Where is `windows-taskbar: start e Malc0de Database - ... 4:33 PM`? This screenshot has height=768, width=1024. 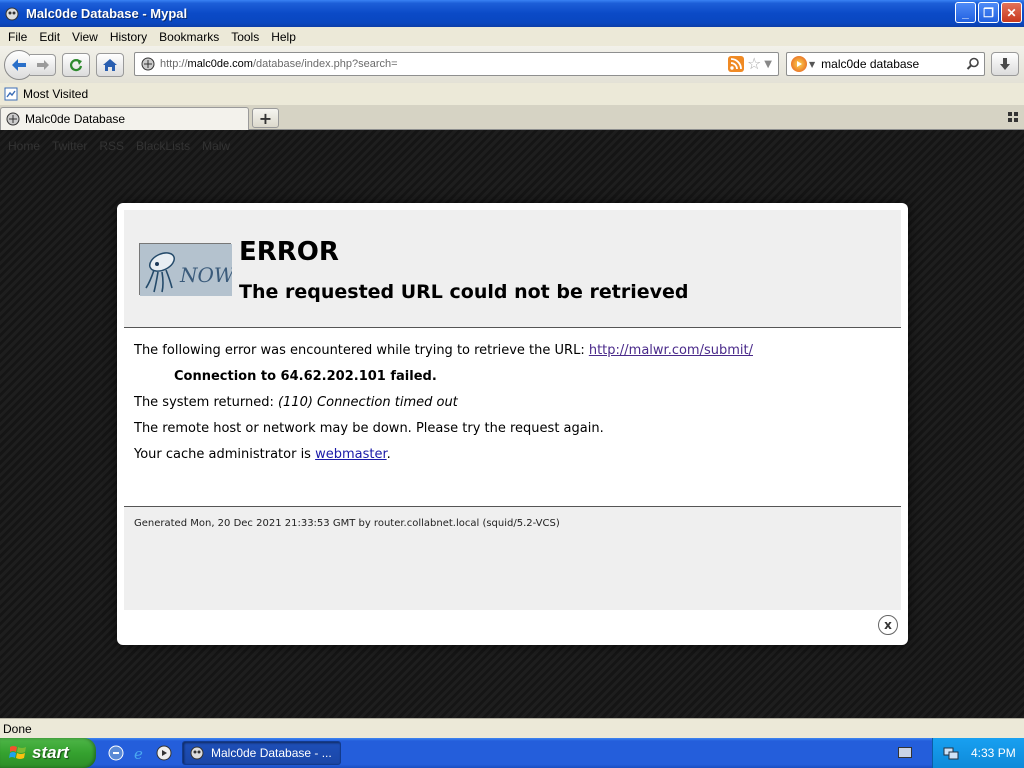 windows-taskbar: start e Malc0de Database - ... 4:33 PM is located at coordinates (512, 753).